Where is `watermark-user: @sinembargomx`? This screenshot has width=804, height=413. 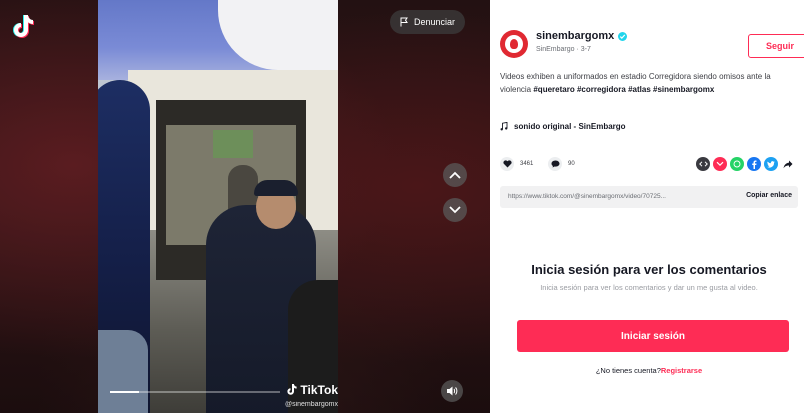
watermark-user: @sinembargomx is located at coordinates (311, 404).